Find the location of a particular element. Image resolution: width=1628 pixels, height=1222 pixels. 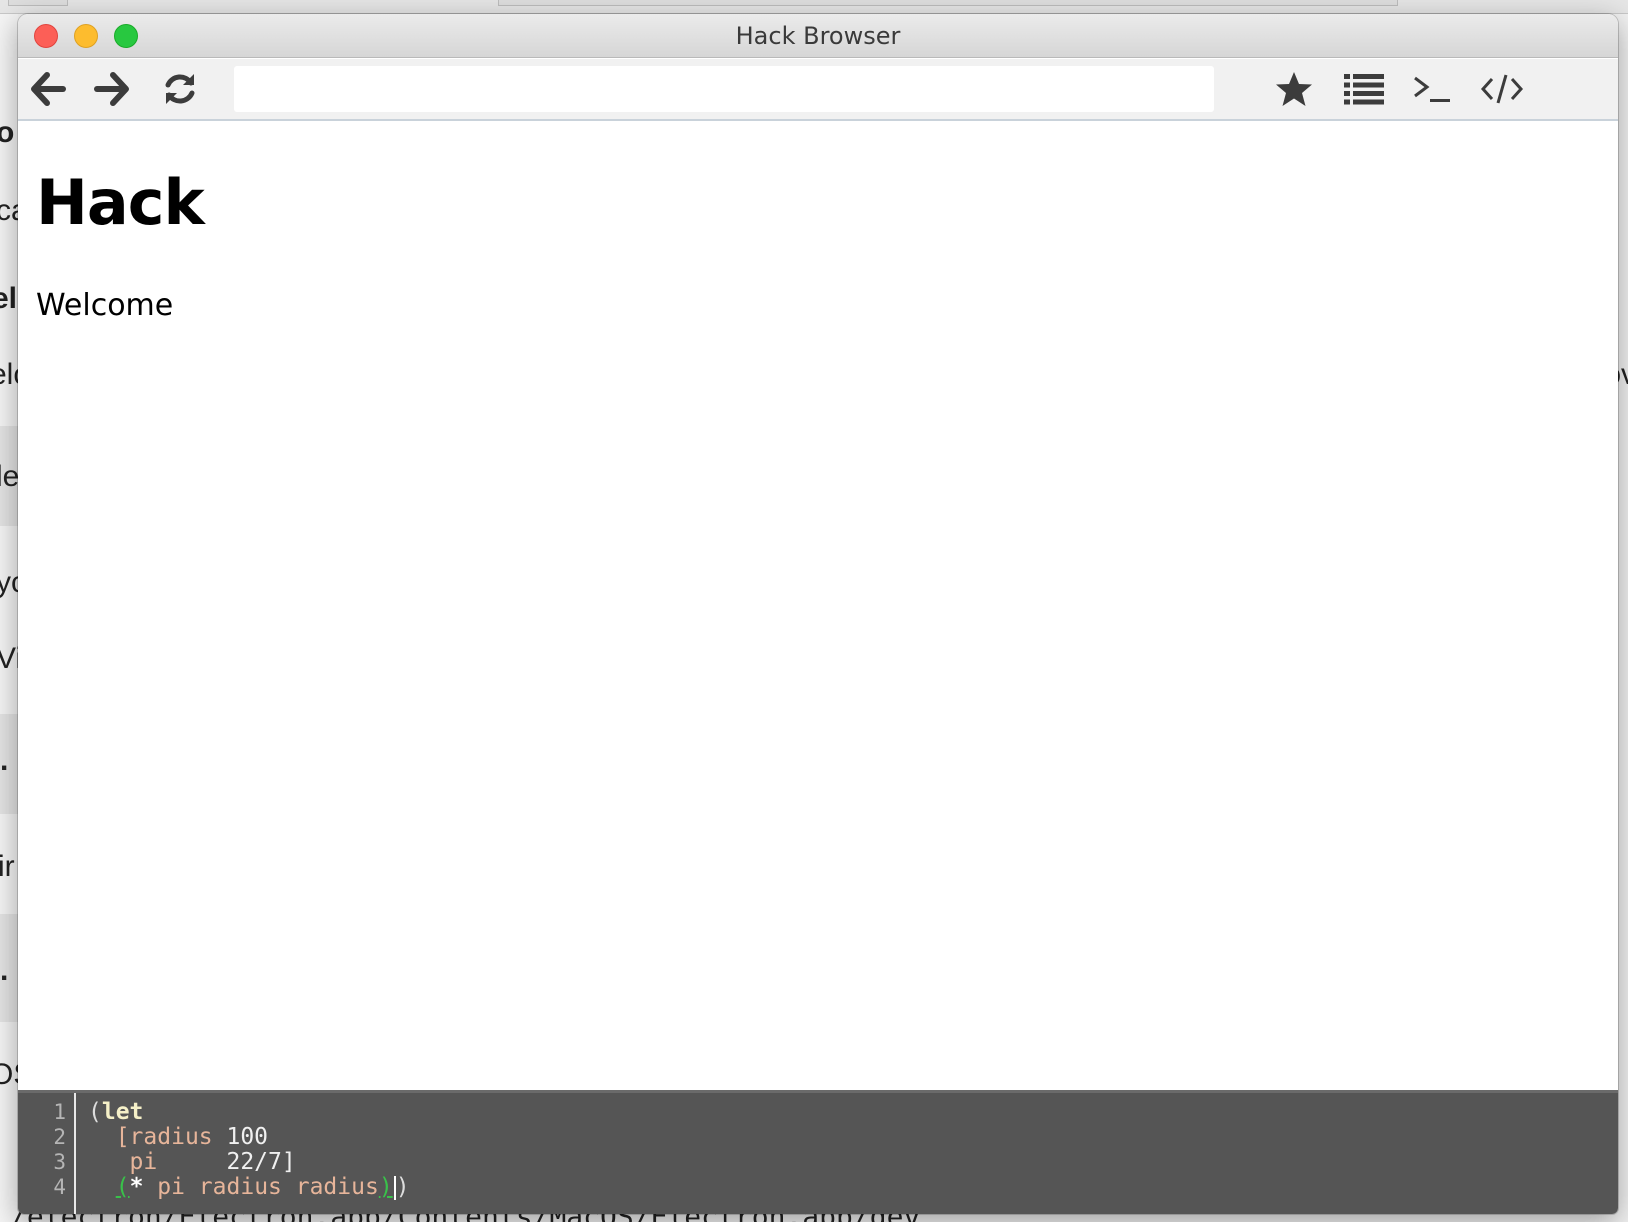

code-icon is located at coordinates (1502, 89).